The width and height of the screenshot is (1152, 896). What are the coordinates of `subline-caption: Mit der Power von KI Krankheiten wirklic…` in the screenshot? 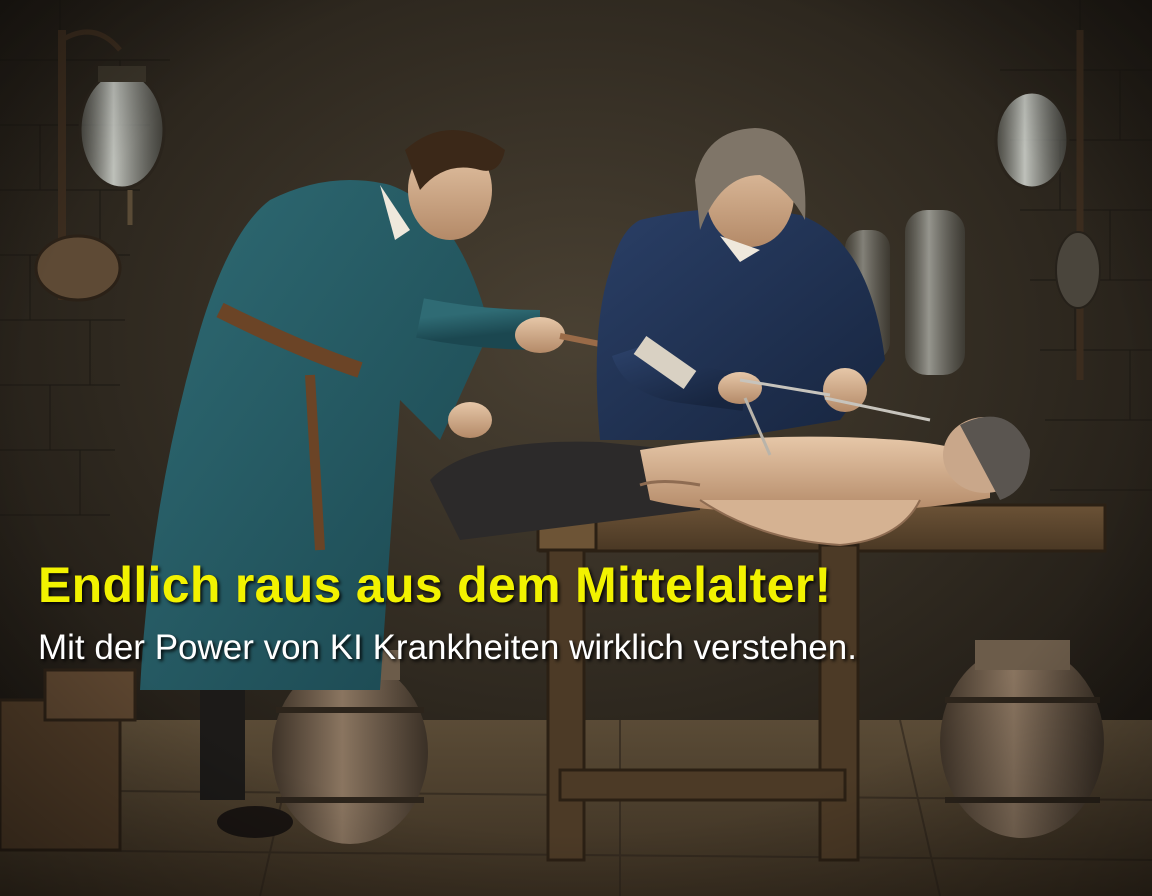 It's located at (447, 647).